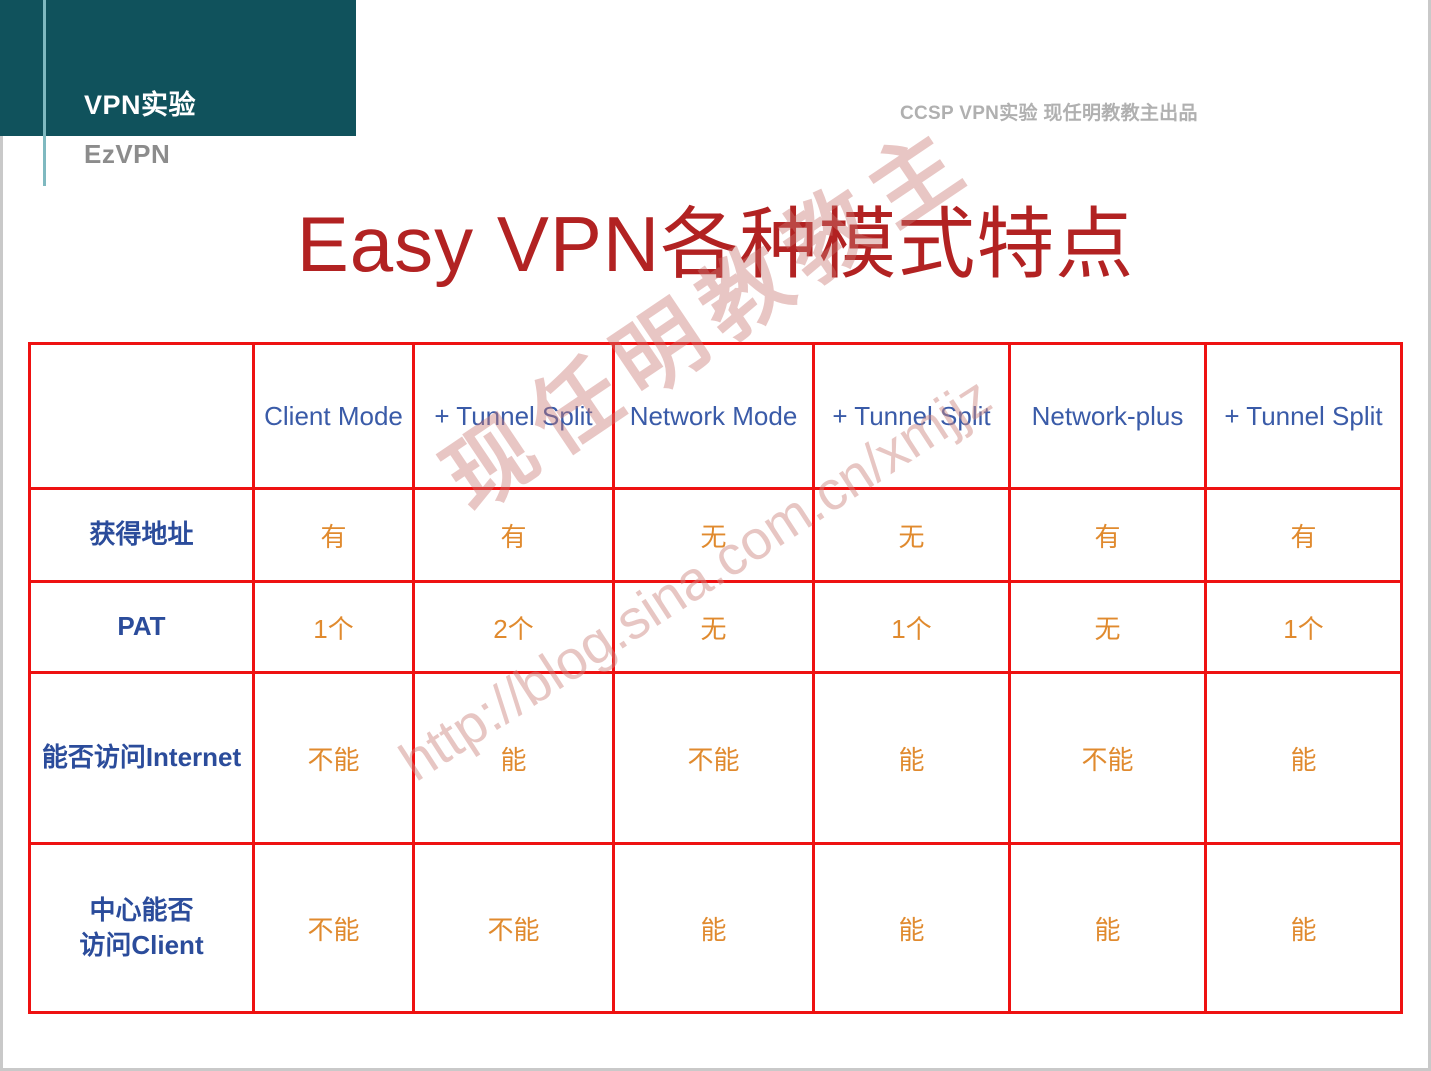 The height and width of the screenshot is (1071, 1431). I want to click on page-border-left, so click(1, 535).